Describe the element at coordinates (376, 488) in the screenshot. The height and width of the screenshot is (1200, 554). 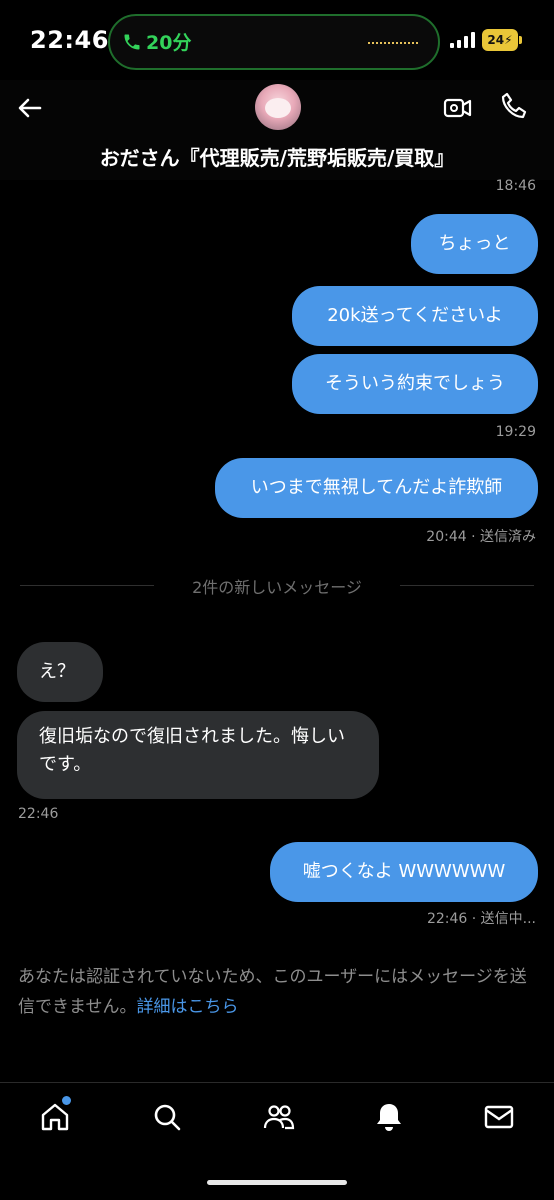
I see `outgoing-message: いつまで無視してんだよ詐欺師` at that location.